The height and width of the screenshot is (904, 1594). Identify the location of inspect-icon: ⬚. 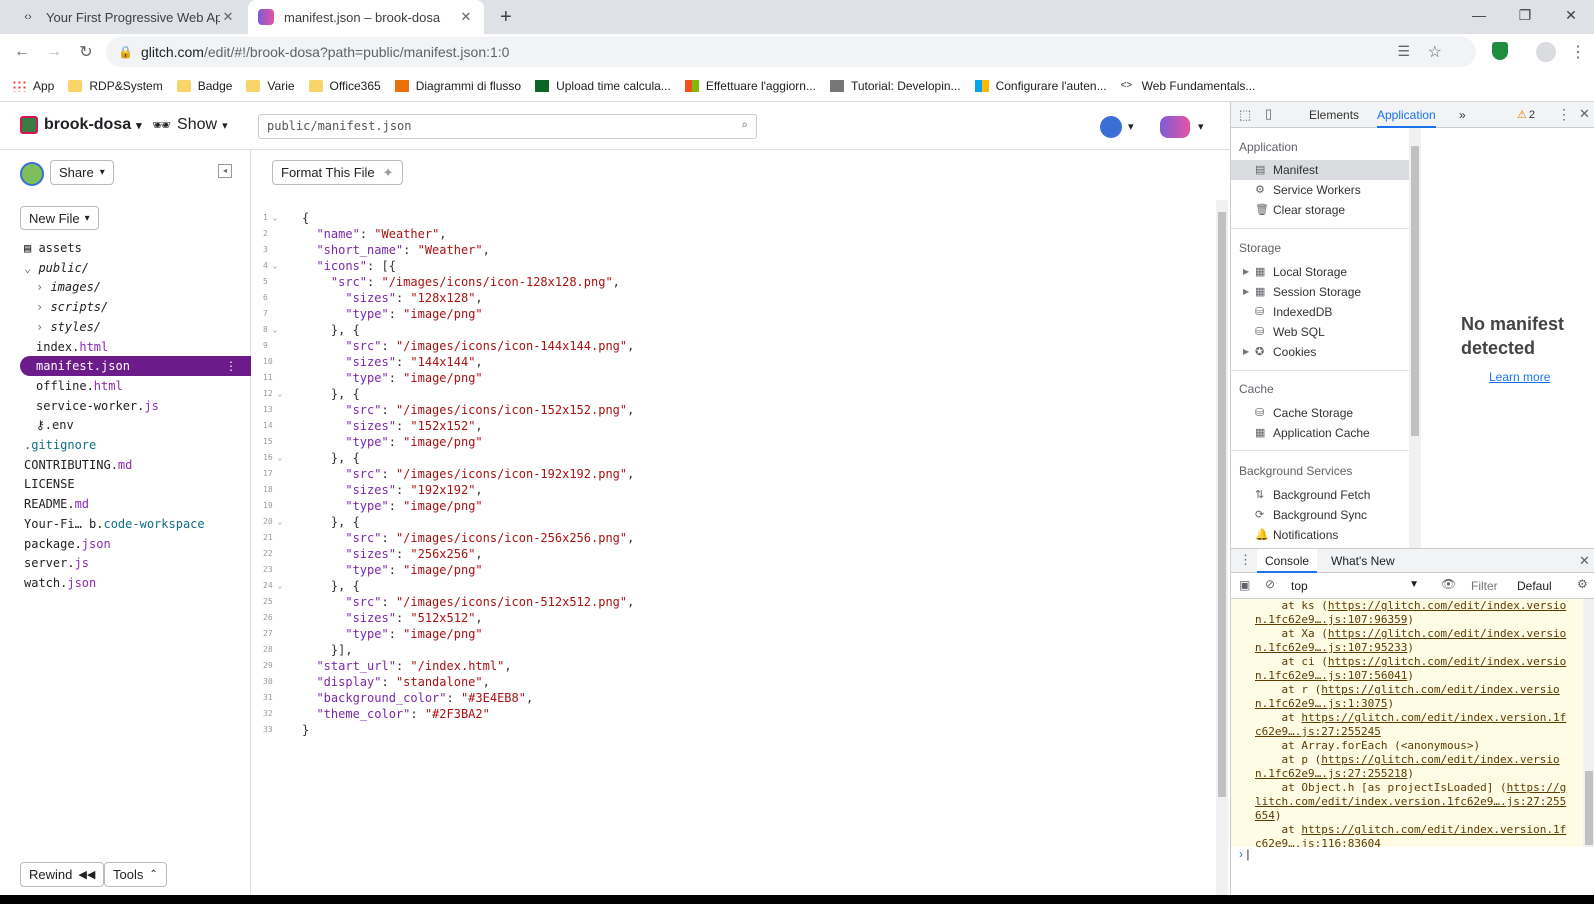
(1245, 115).